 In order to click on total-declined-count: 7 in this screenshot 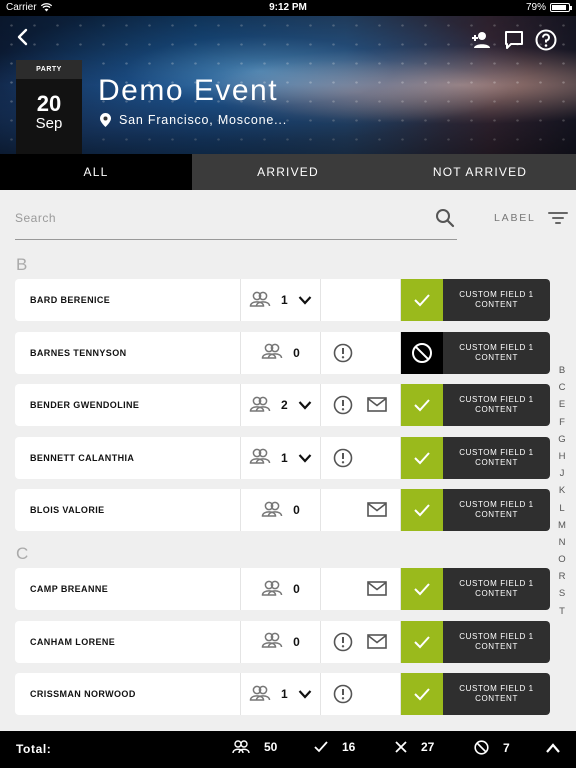, I will do `click(506, 747)`.